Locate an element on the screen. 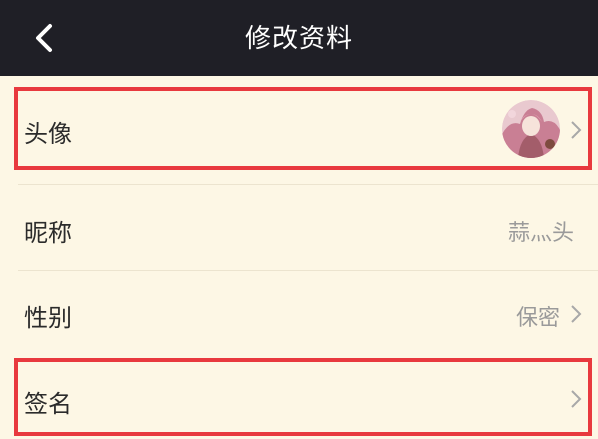 The width and height of the screenshot is (598, 439). page-title: 修改资料 is located at coordinates (298, 39).